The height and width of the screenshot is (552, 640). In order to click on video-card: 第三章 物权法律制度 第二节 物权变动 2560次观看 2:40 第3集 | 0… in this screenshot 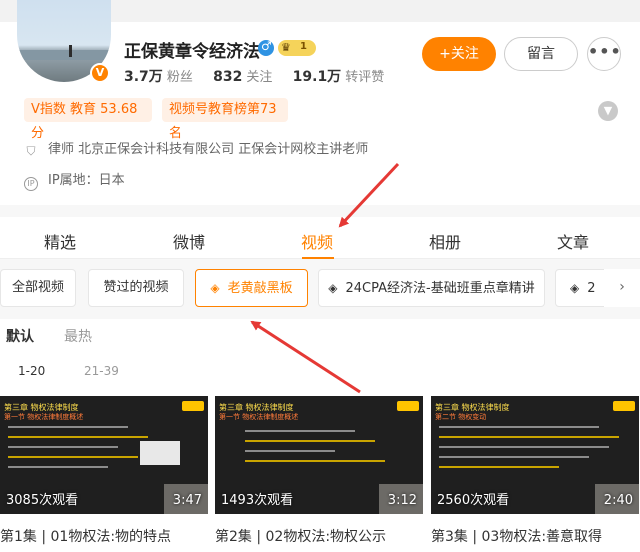, I will do `click(535, 471)`.